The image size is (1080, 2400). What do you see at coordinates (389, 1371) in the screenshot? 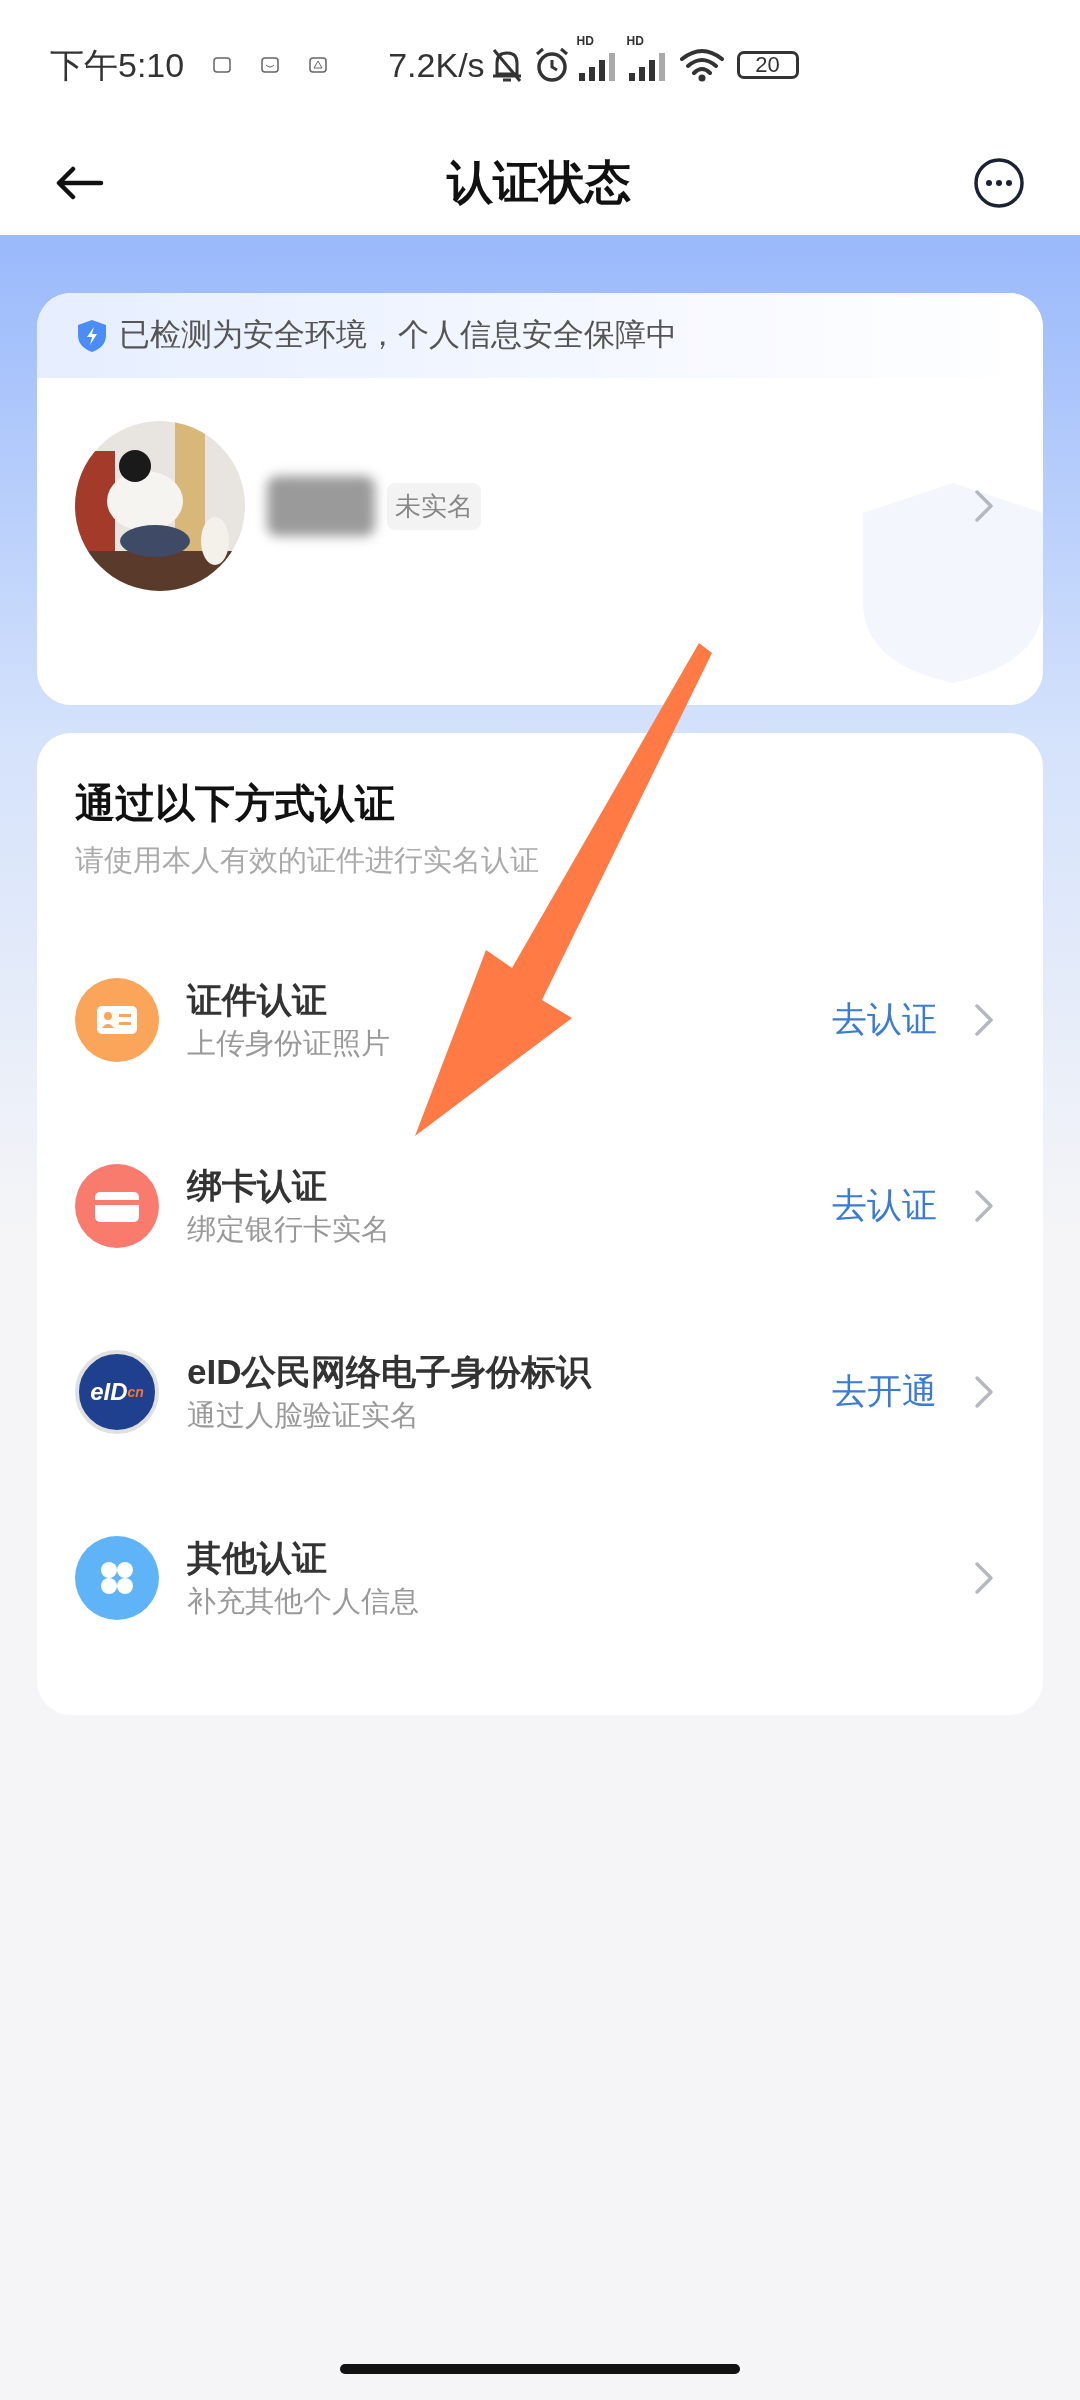
I see `method-title: eID公民网络电子身份标识` at bounding box center [389, 1371].